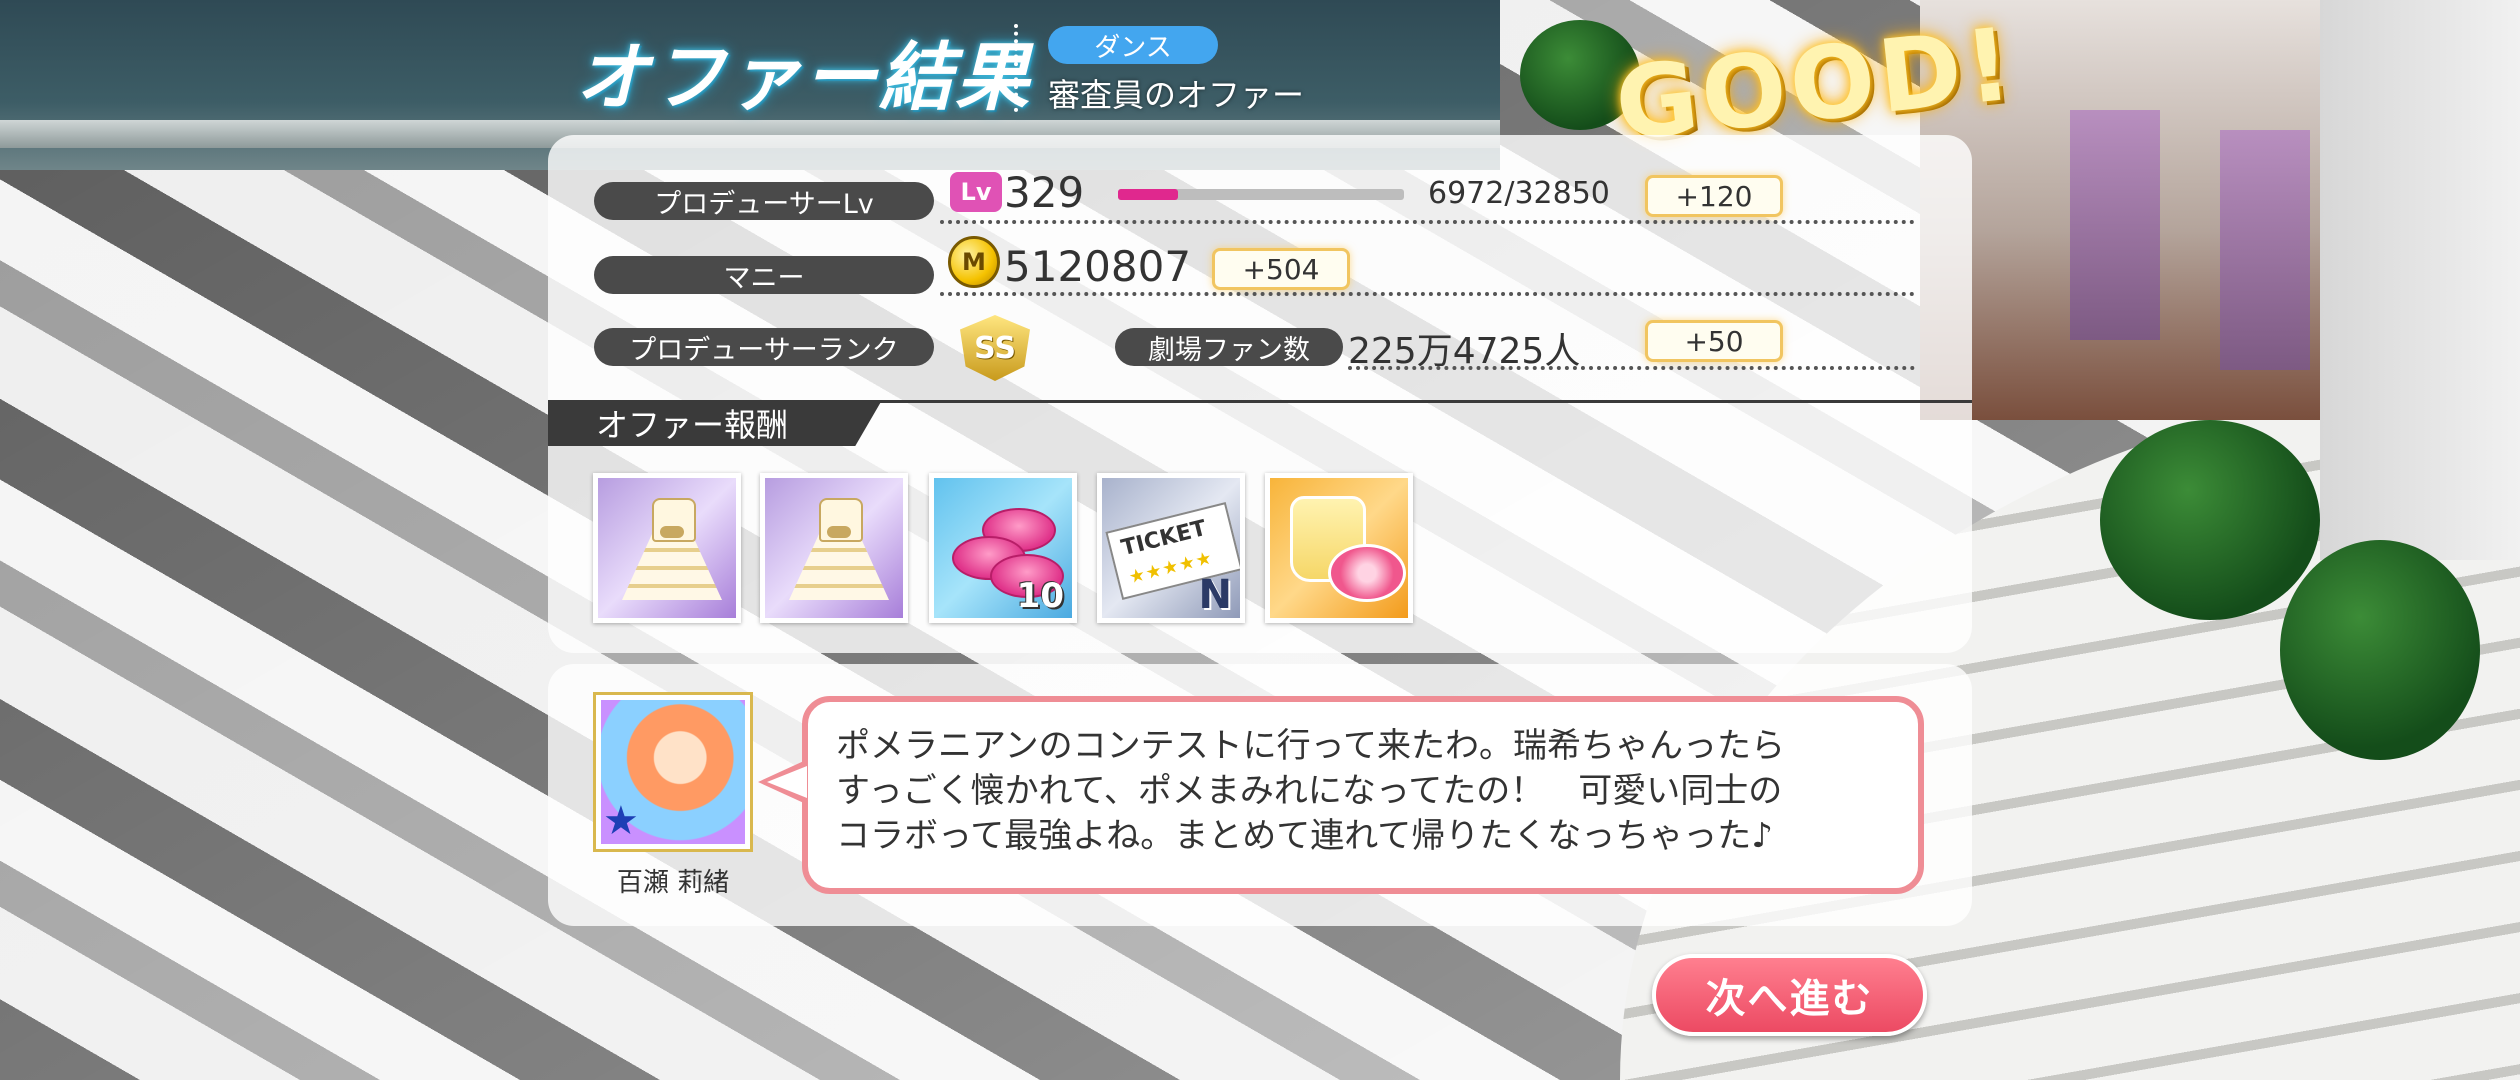 The width and height of the screenshot is (2520, 1080). I want to click on speech-bubble-tail-inner, so click(787, 782).